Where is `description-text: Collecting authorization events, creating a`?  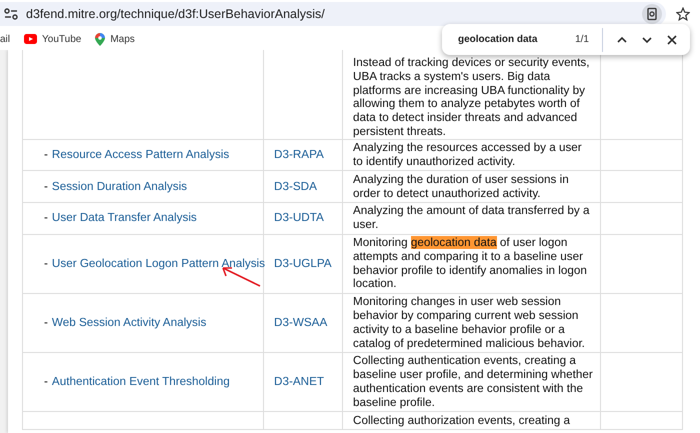 description-text: Collecting authorization events, creating a is located at coordinates (462, 421).